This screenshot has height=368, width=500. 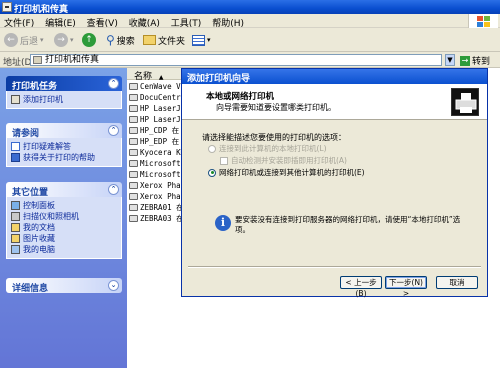 What do you see at coordinates (39, 227) in the screenshot?
I see `my-documents-label: 我的文档` at bounding box center [39, 227].